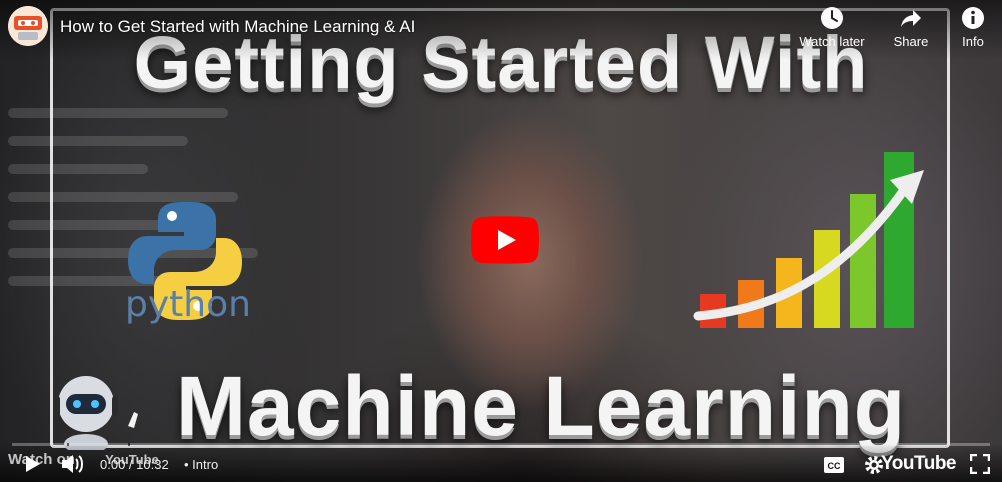 The image size is (1002, 482). Describe the element at coordinates (808, 240) in the screenshot. I see `growth-chart-graphic` at that location.